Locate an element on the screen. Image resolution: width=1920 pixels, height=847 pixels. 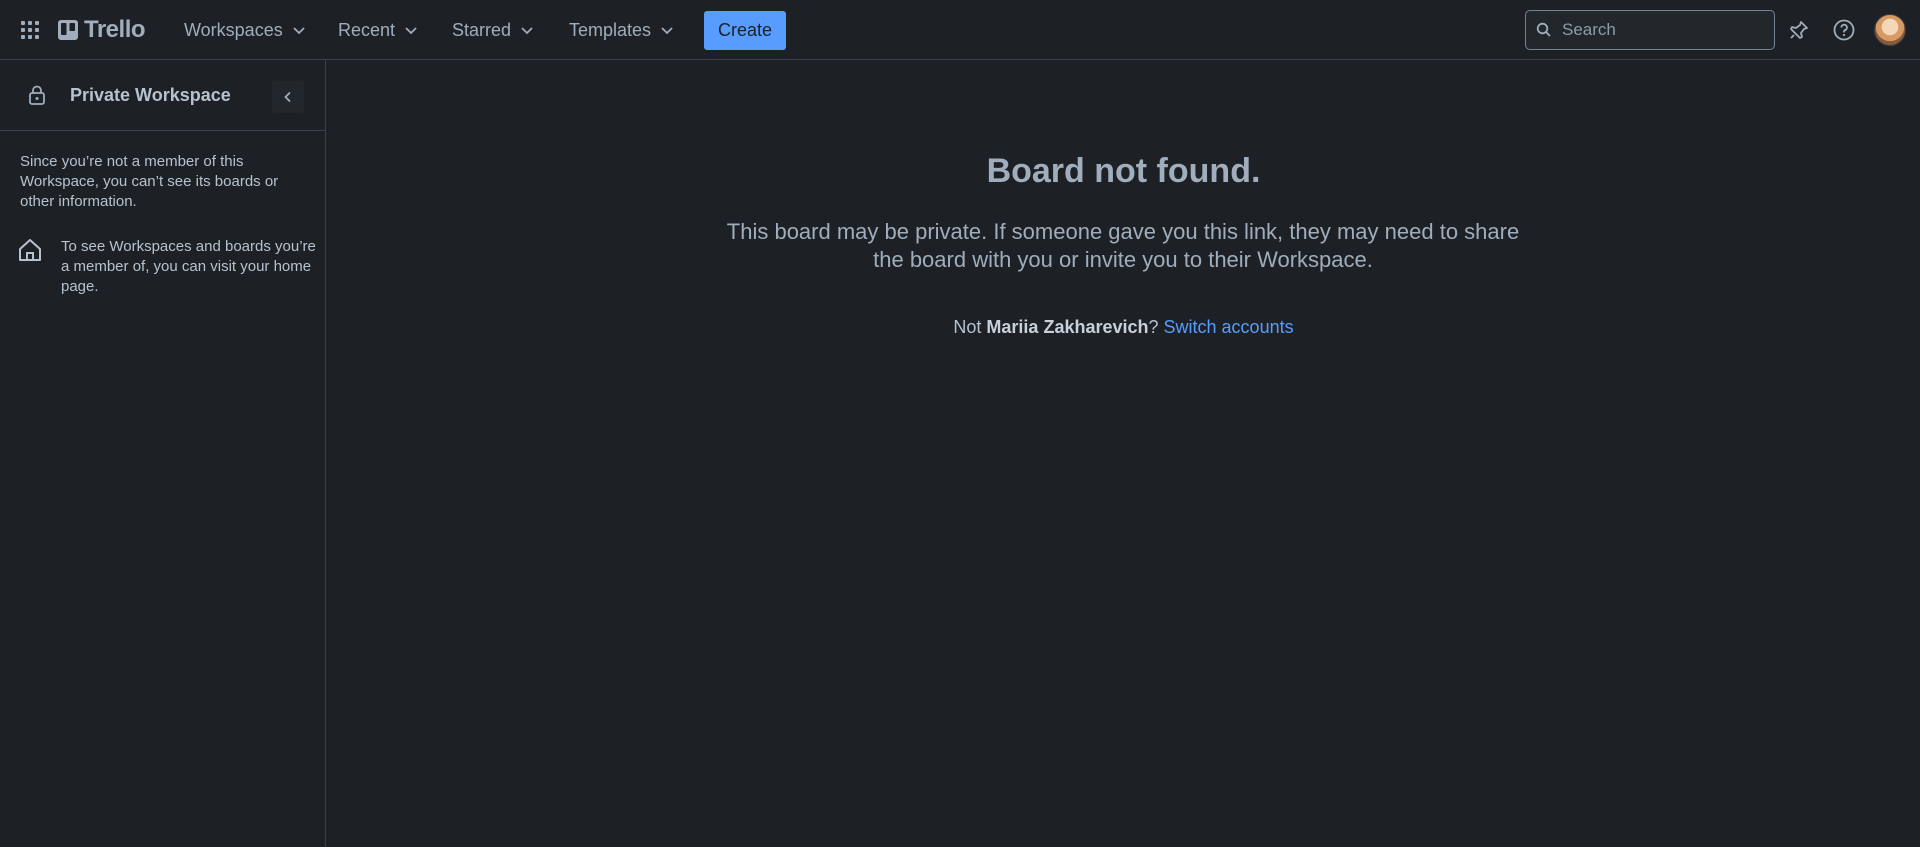
logo-text: Trello is located at coordinates (115, 29).